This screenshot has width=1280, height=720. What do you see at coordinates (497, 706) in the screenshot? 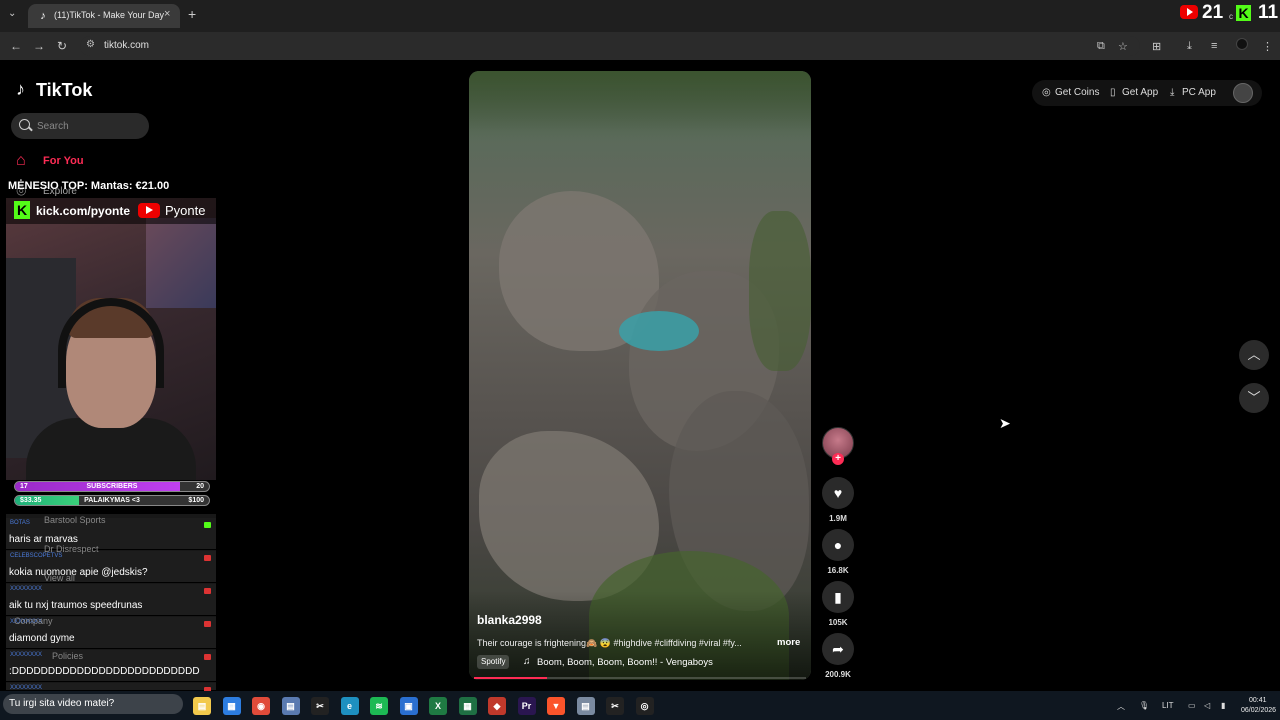
I see `taskbar-pdf-icon: ◆` at bounding box center [497, 706].